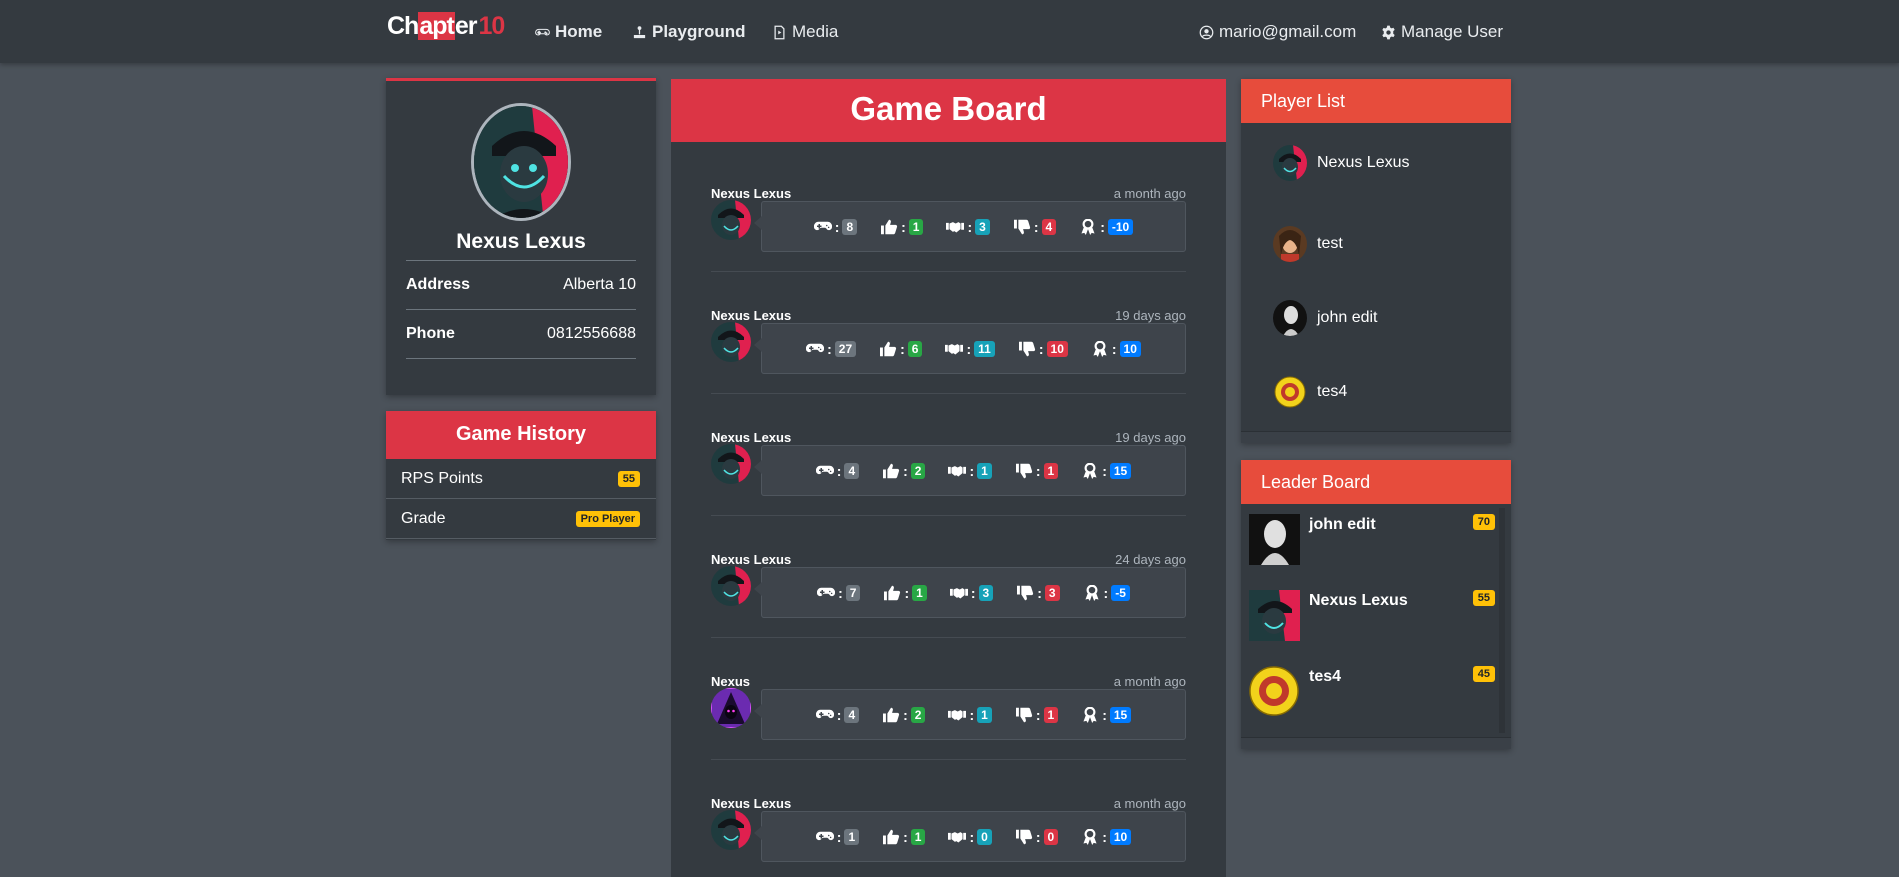 This screenshot has height=877, width=1899. What do you see at coordinates (521, 519) in the screenshot?
I see `grade-row: Grade Pro Player` at bounding box center [521, 519].